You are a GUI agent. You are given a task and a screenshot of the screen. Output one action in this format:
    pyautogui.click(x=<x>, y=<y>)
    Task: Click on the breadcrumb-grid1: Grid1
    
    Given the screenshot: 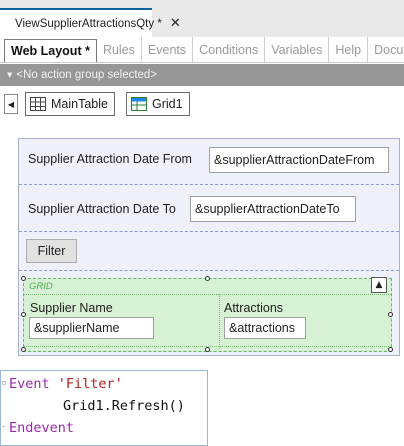 What is the action you would take?
    pyautogui.click(x=158, y=104)
    